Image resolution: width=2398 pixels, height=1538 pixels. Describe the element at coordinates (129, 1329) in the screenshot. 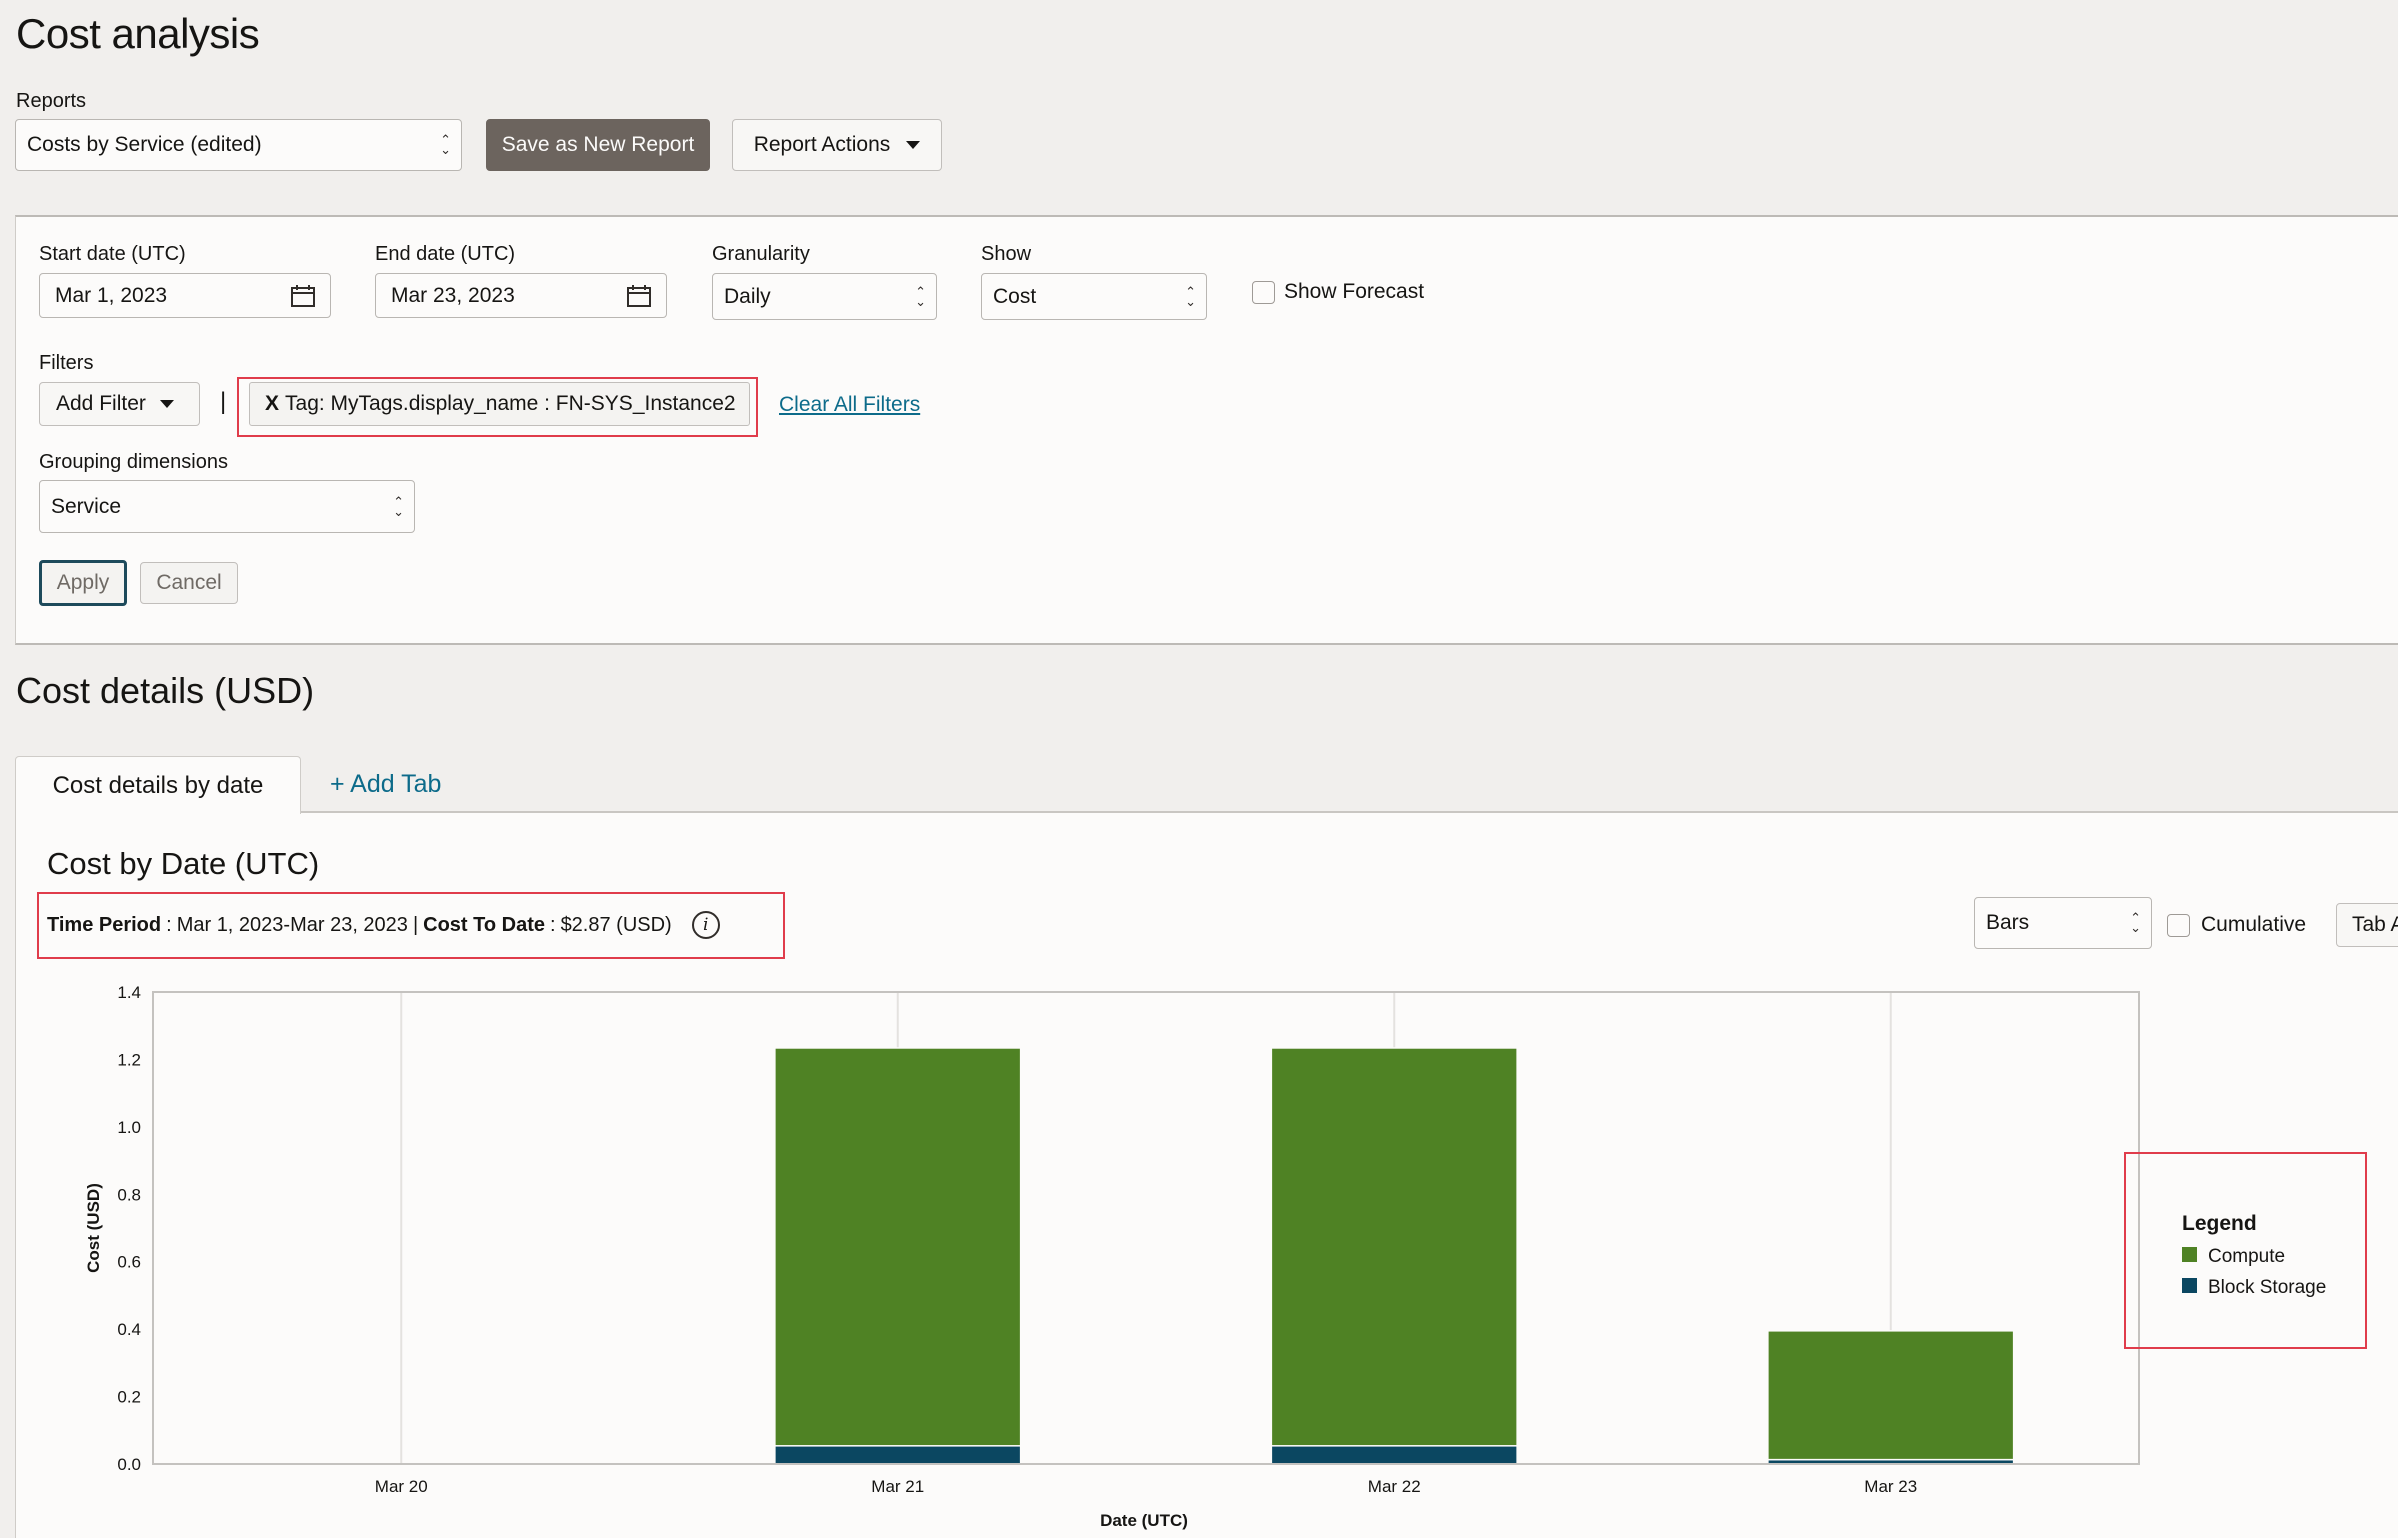

I see `y-tick-label: 0.4` at that location.